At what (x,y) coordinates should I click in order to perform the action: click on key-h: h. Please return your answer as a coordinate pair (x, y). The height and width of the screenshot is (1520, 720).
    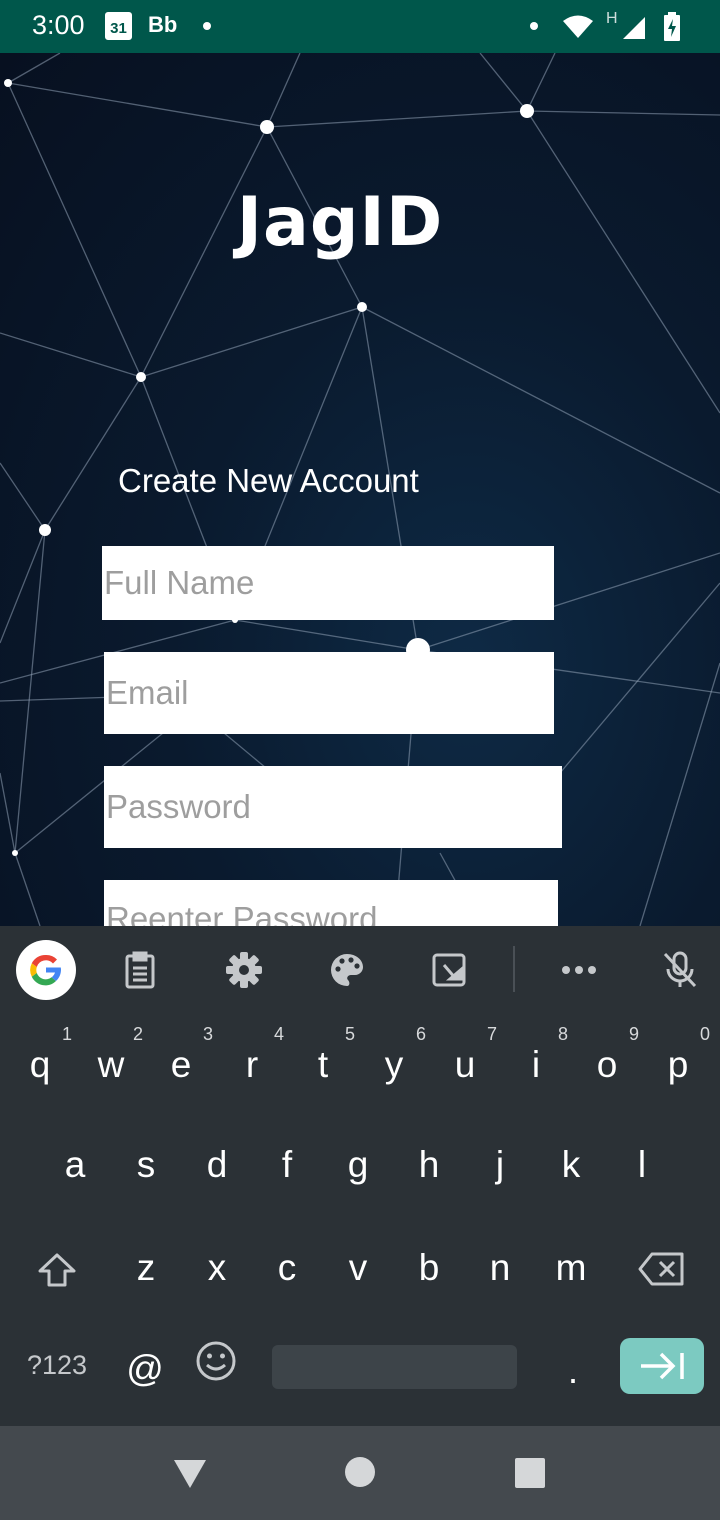
    Looking at the image, I should click on (429, 1165).